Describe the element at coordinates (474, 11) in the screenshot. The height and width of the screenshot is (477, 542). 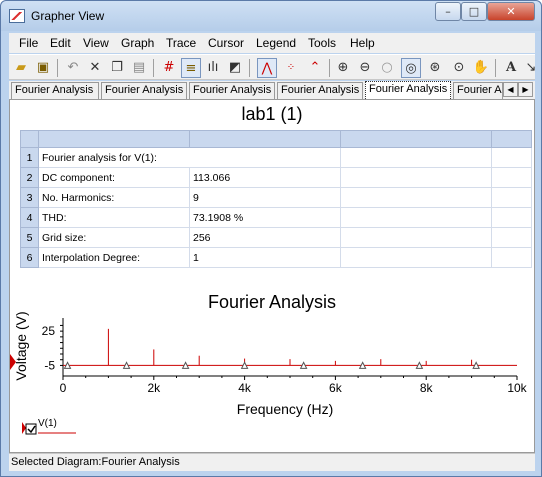
I see `maximize-button: □` at that location.